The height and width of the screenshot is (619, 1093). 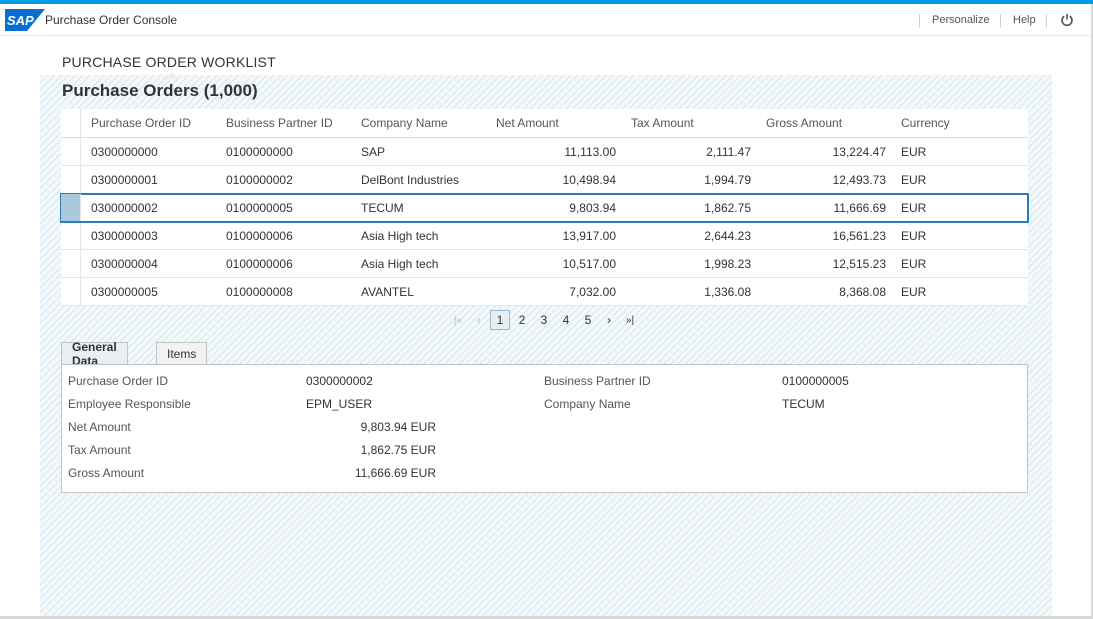 I want to click on company-cell: AVANTEL, so click(x=387, y=291).